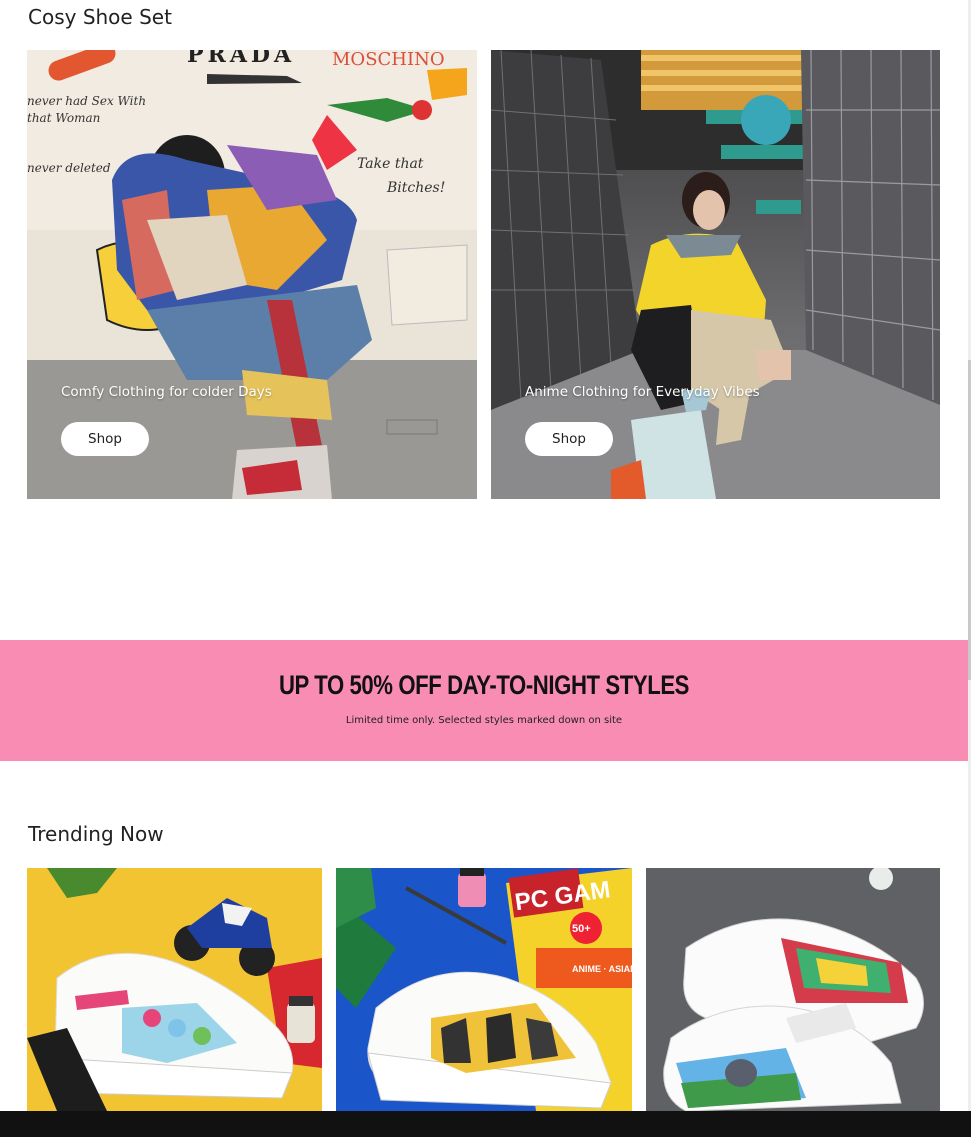  What do you see at coordinates (642, 392) in the screenshot?
I see `card-caption: Anime Clothing for Everyday Vibes` at bounding box center [642, 392].